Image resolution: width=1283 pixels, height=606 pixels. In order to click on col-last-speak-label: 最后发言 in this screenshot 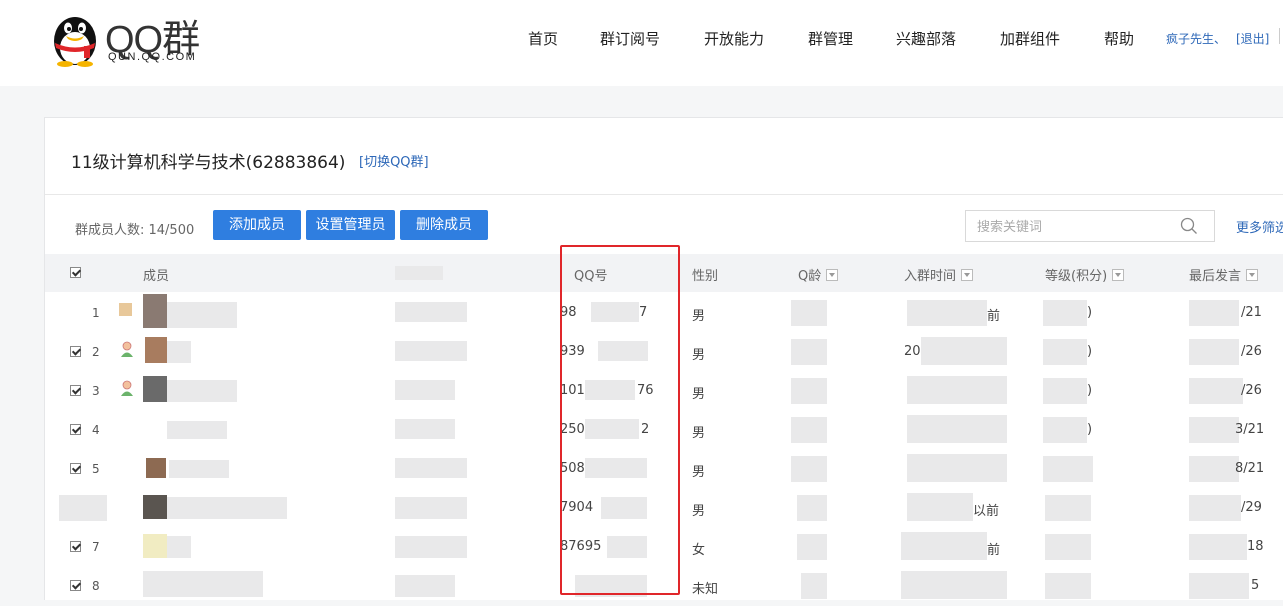, I will do `click(1215, 276)`.